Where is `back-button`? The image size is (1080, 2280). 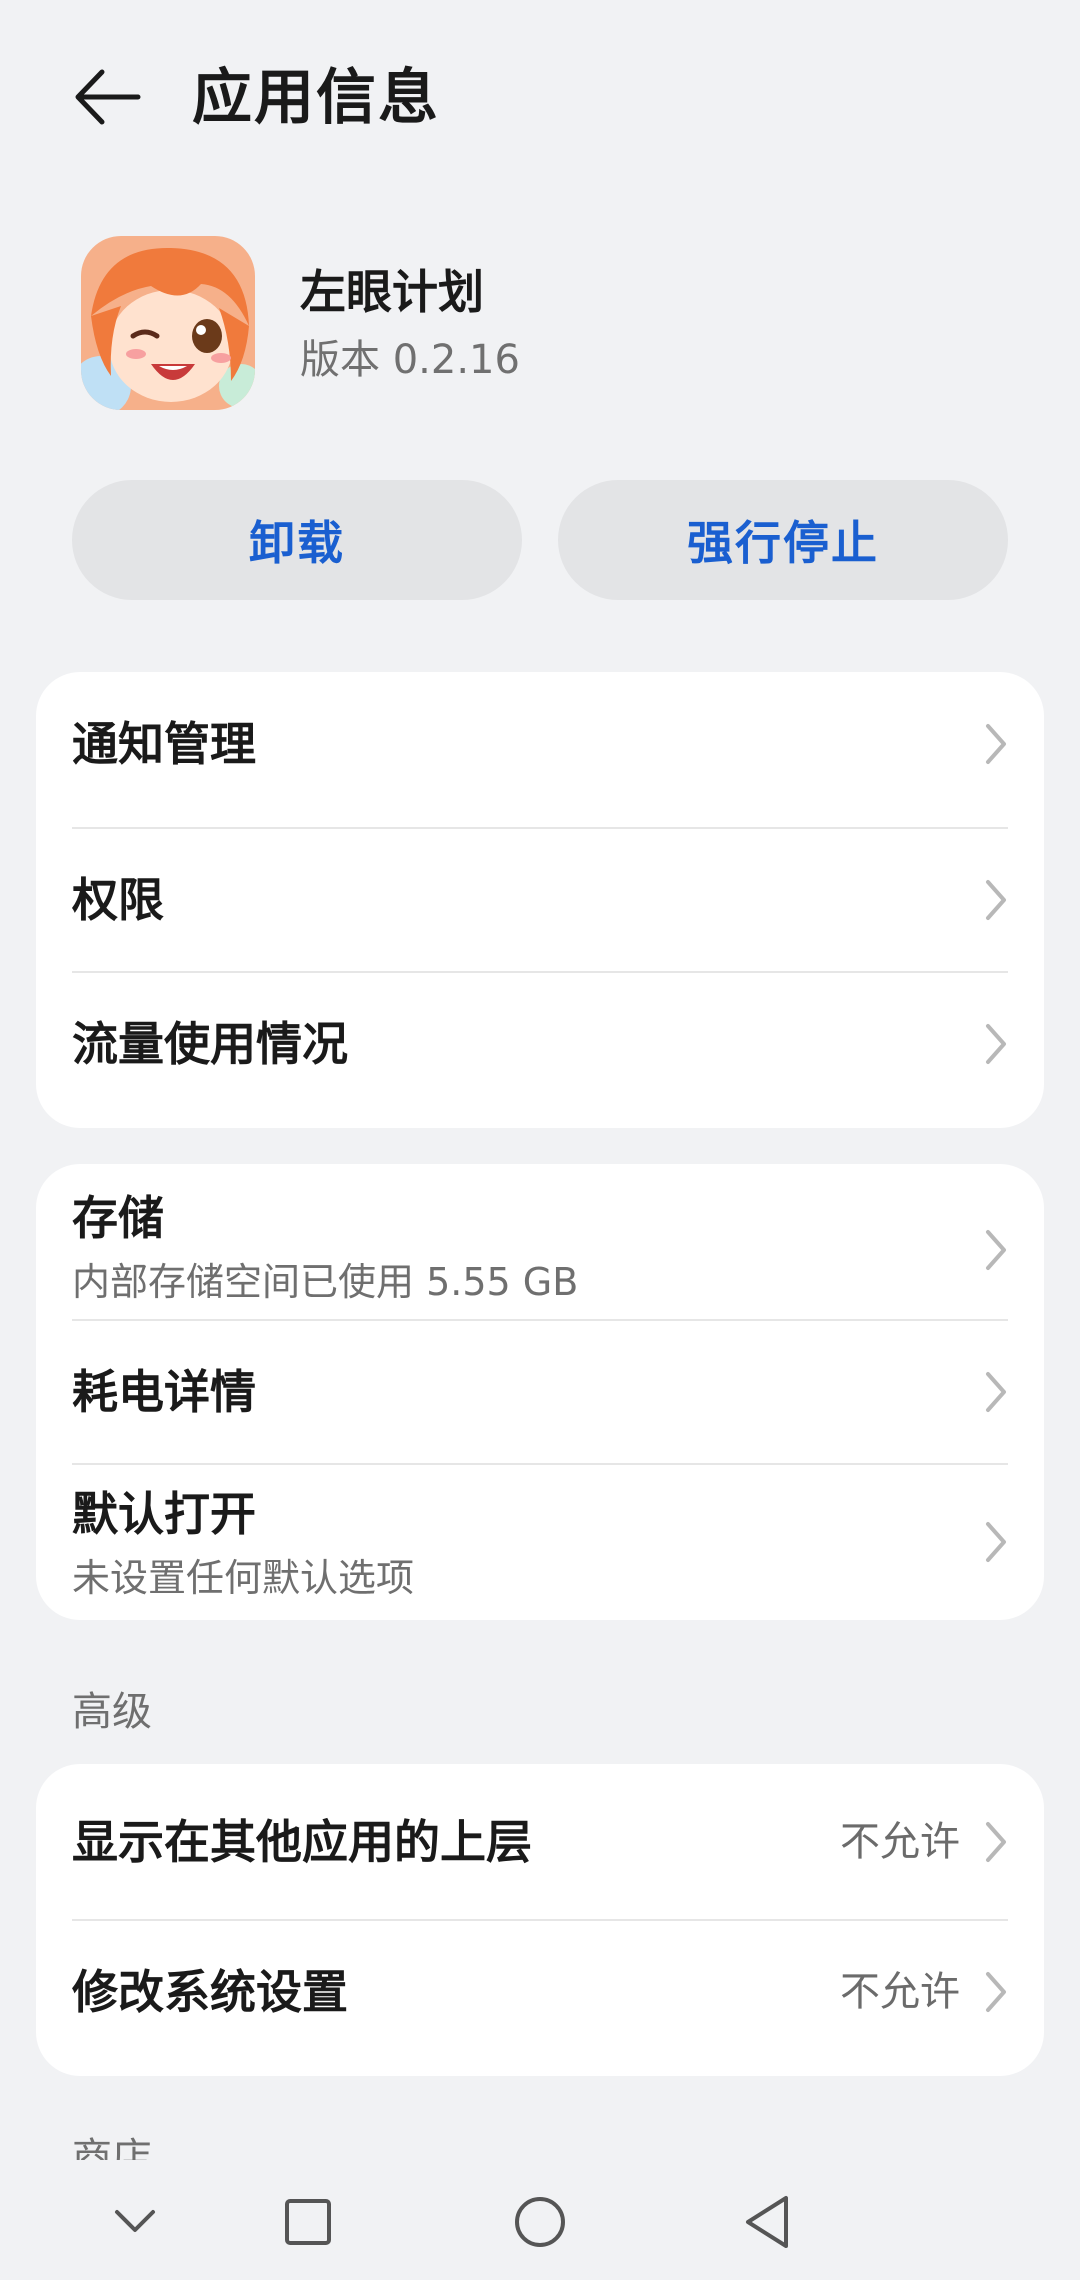
back-button is located at coordinates (108, 100).